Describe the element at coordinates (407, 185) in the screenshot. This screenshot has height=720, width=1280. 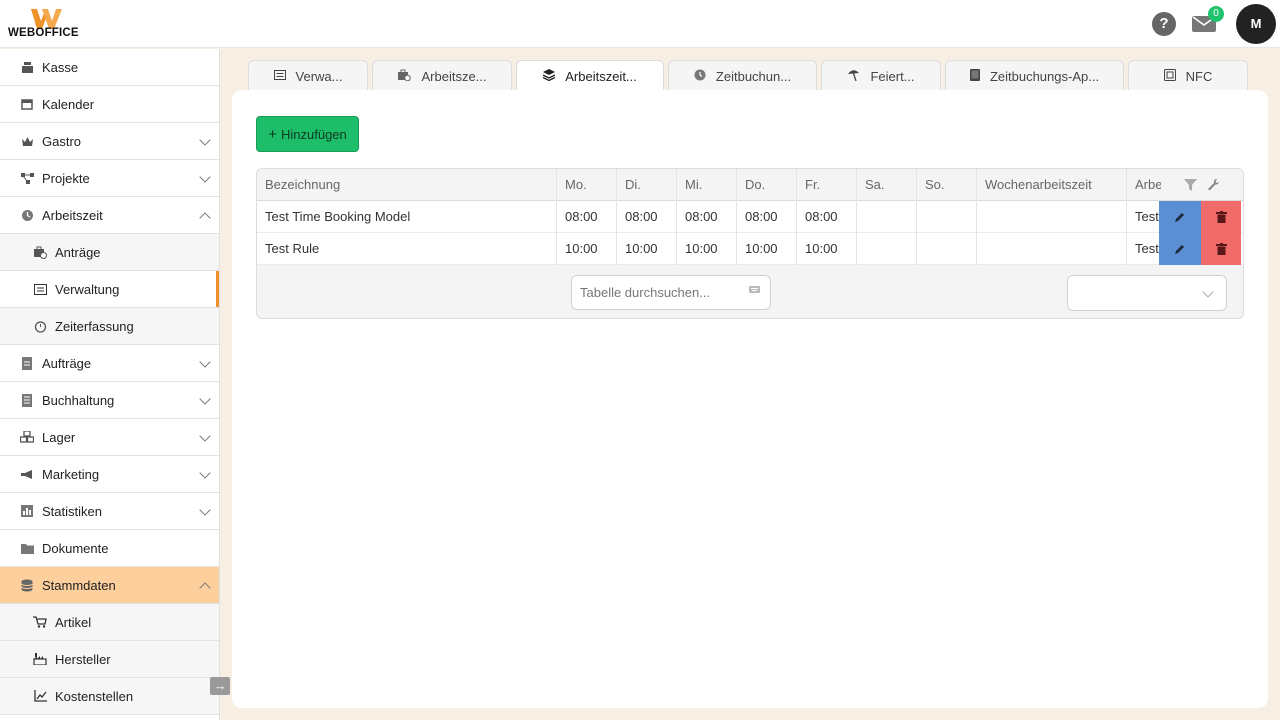
I see `column-header: Bezeichnung` at that location.